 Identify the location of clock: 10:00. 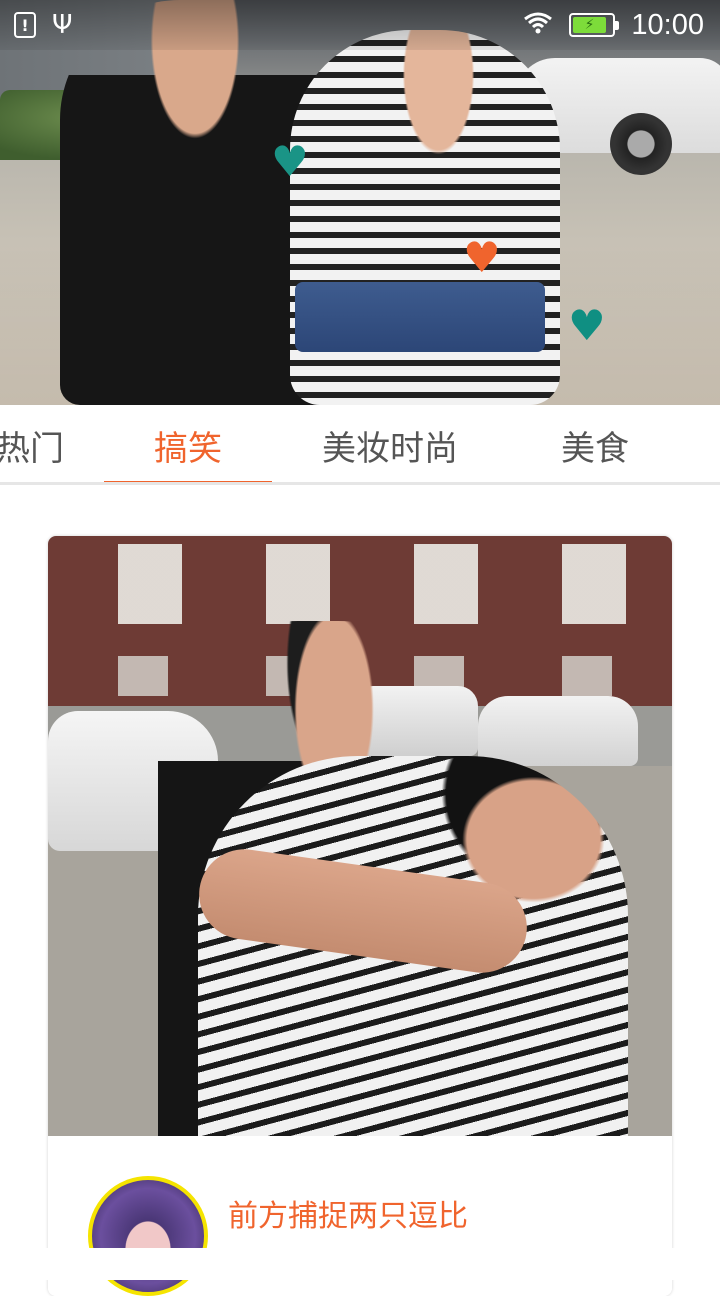
(667, 24).